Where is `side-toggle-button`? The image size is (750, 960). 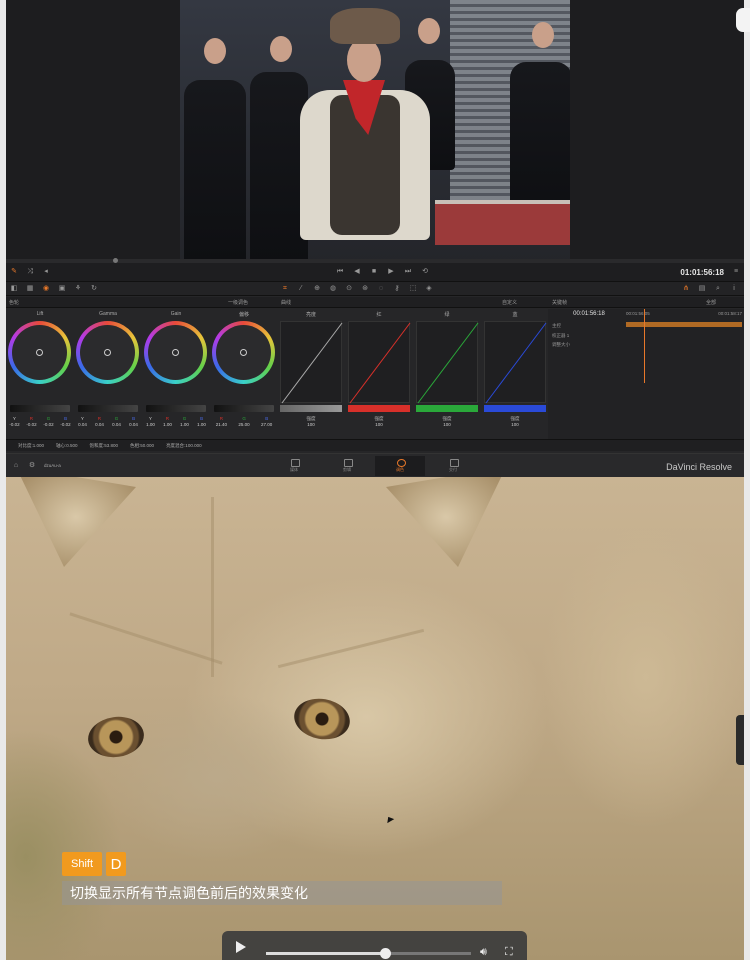
side-toggle-button is located at coordinates (743, 20).